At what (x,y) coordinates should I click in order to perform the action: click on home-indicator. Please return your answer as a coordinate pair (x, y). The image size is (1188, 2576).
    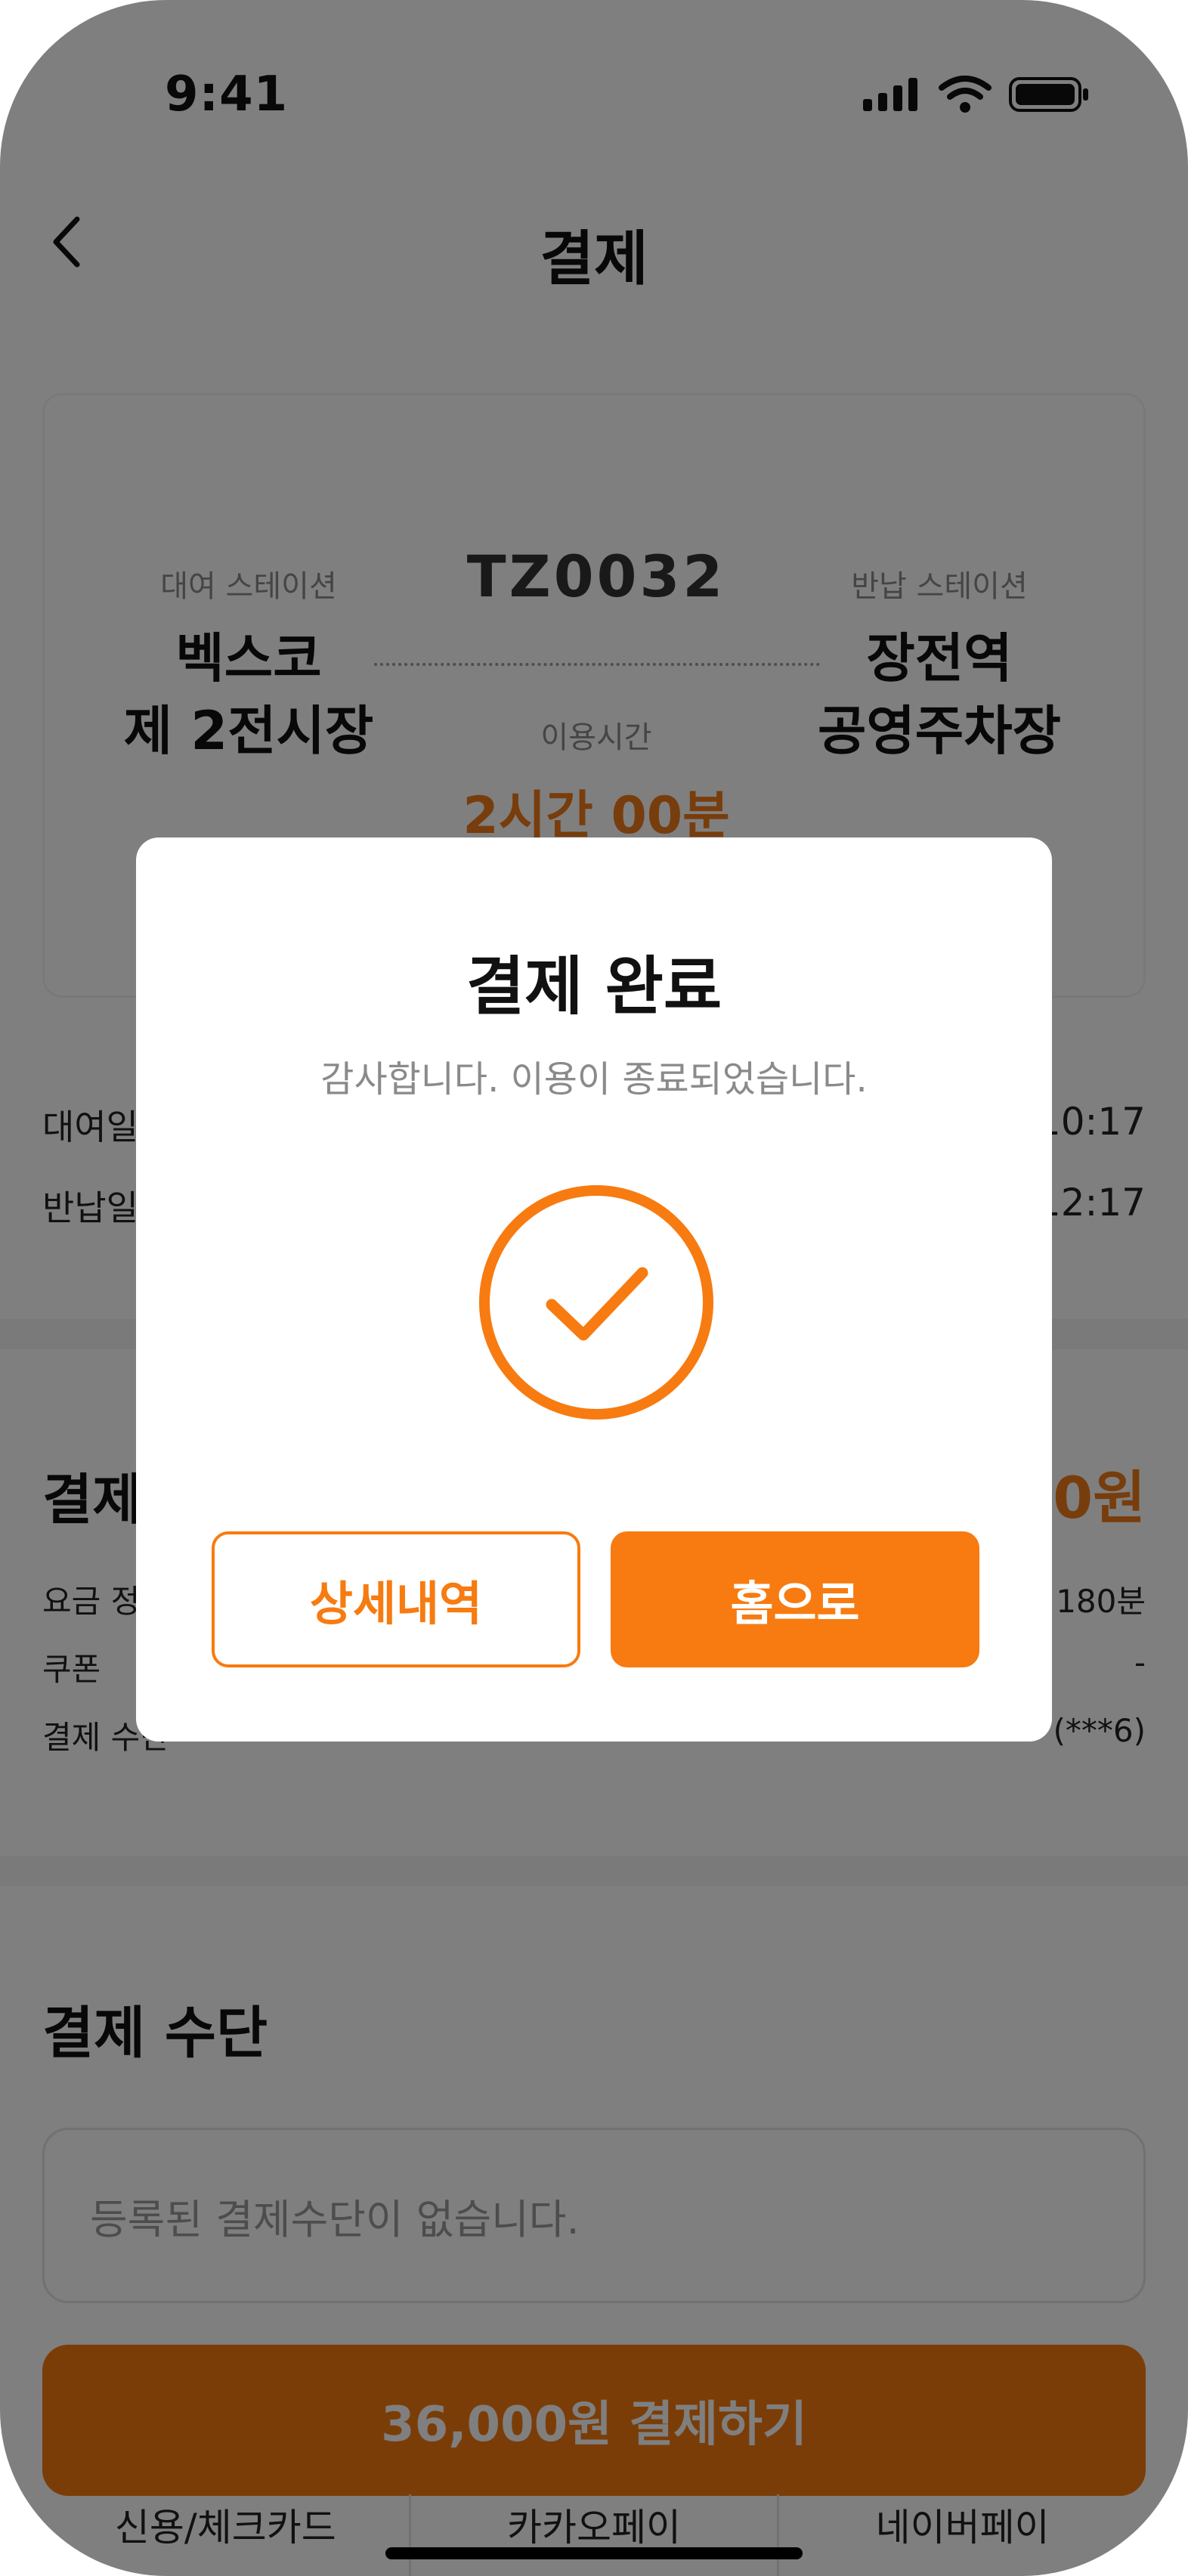
    Looking at the image, I should click on (594, 2553).